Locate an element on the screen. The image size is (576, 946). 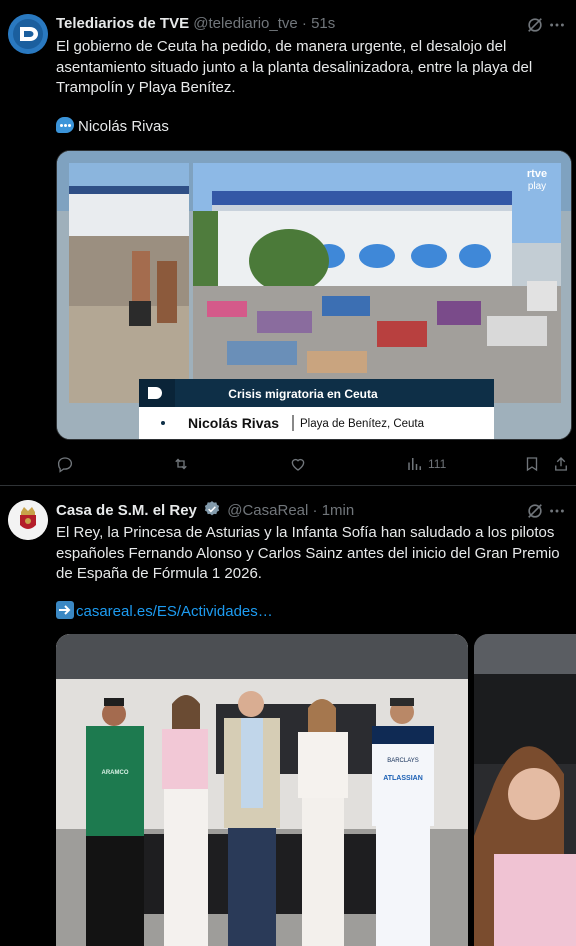
credit-line: Nicolás Rivas is located at coordinates (112, 127).